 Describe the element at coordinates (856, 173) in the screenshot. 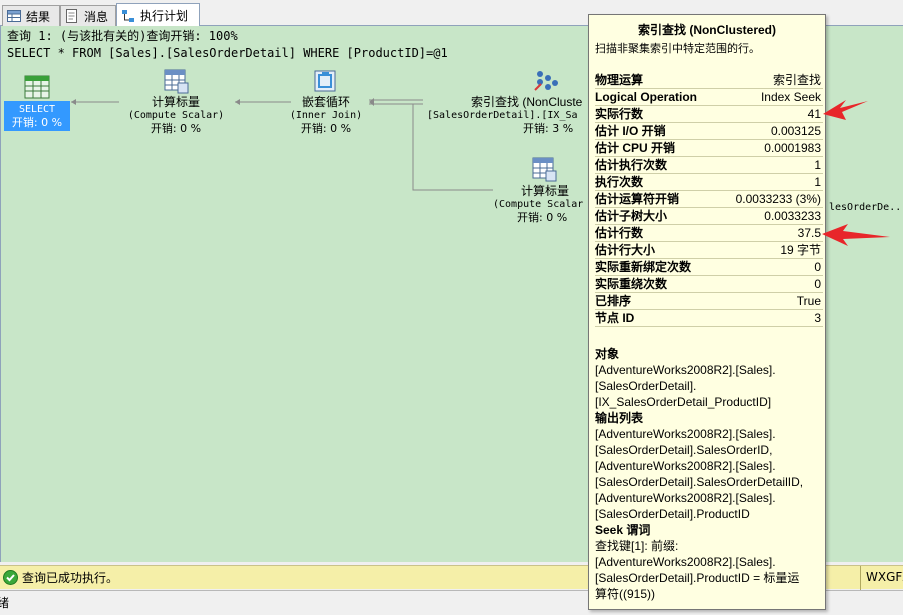

I see `annotation-arrows` at that location.